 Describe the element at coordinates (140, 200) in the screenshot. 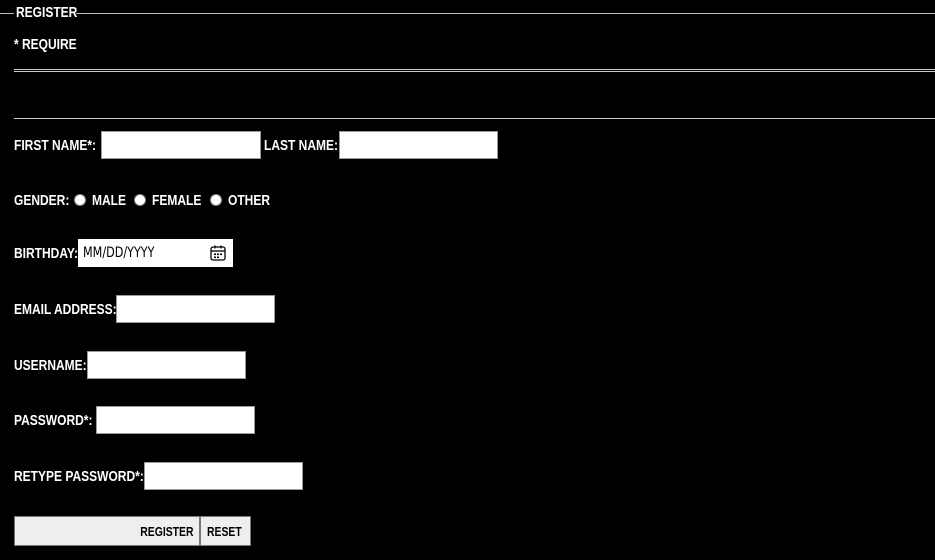

I see `gender-female-radio` at that location.